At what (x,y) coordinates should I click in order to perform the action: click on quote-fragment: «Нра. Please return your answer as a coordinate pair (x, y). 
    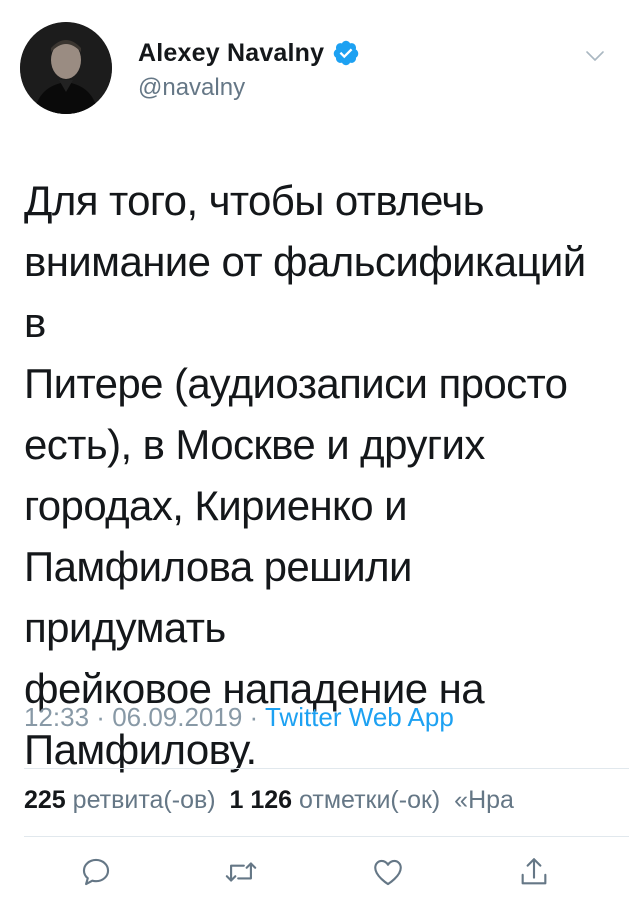
    Looking at the image, I should click on (484, 800).